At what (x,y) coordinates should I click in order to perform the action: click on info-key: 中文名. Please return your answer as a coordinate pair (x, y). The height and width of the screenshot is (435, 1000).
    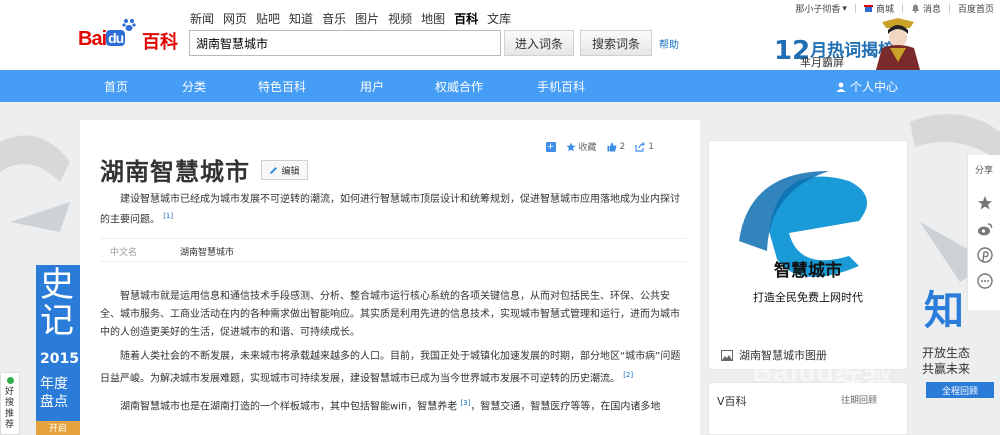
    Looking at the image, I should click on (124, 253).